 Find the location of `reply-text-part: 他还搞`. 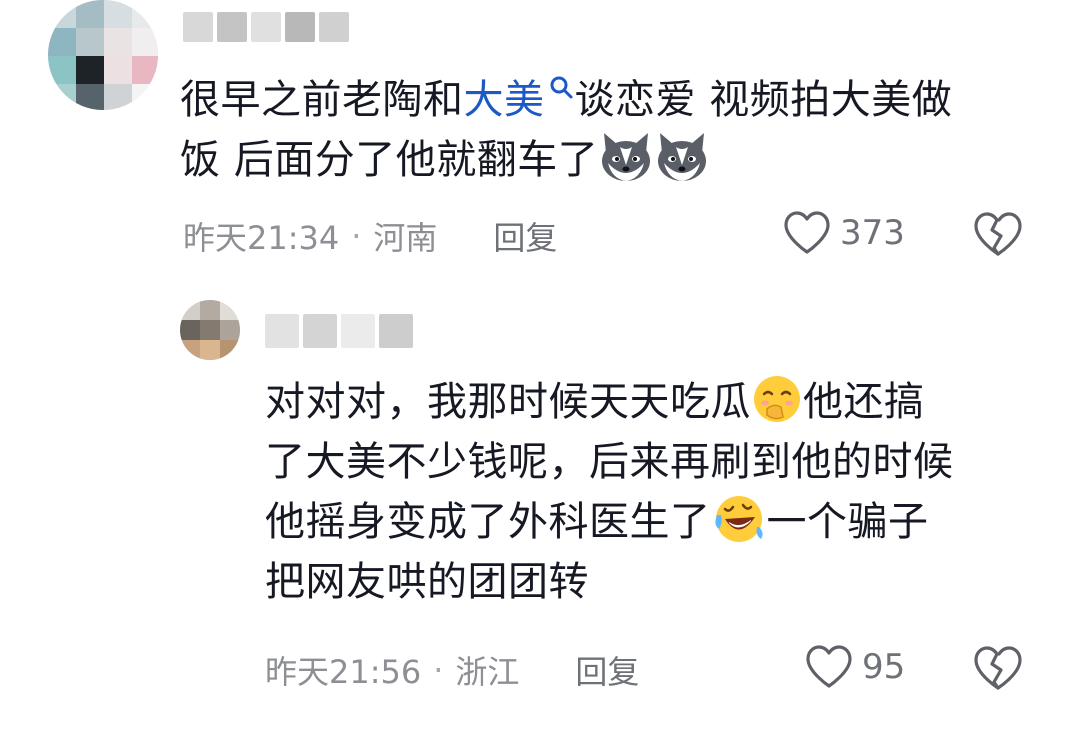

reply-text-part: 他还搞 is located at coordinates (864, 402).